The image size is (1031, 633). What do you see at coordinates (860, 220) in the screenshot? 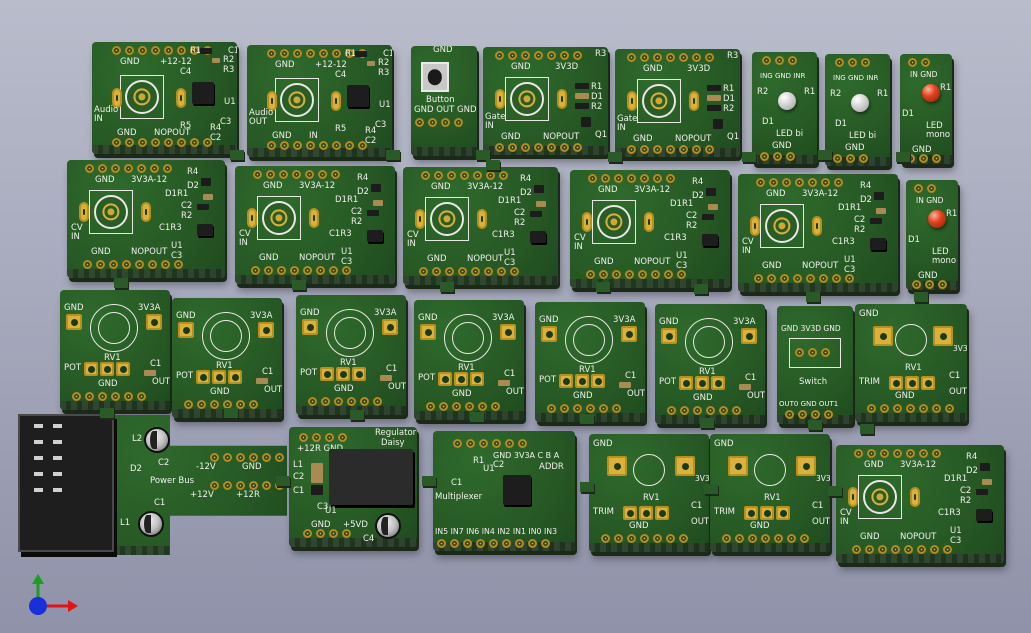
I see `label-c2: C2` at bounding box center [860, 220].